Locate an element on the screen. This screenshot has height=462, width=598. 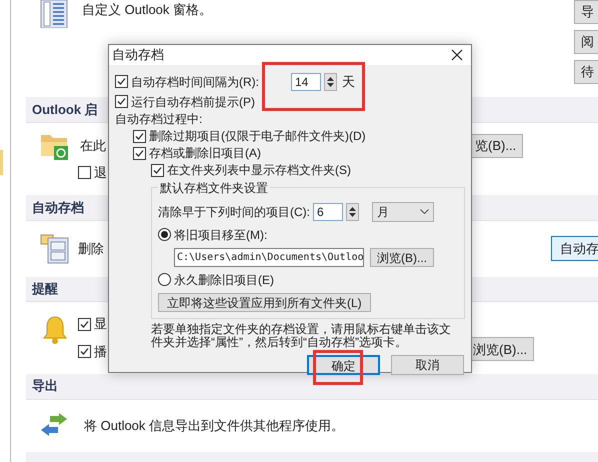
age-field: 6 is located at coordinates (328, 211).